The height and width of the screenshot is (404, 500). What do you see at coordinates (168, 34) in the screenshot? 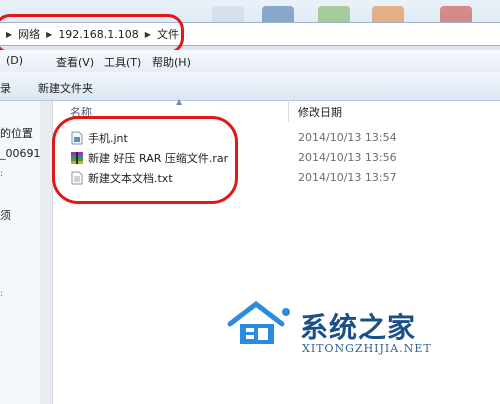
I see `breadcrumb-folder: 文件` at bounding box center [168, 34].